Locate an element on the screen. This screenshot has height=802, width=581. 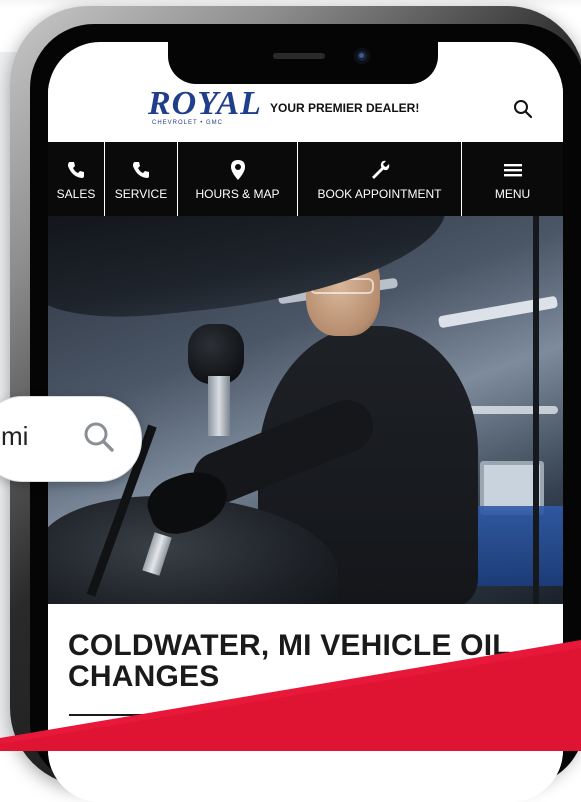
title-underline is located at coordinates (115, 715).